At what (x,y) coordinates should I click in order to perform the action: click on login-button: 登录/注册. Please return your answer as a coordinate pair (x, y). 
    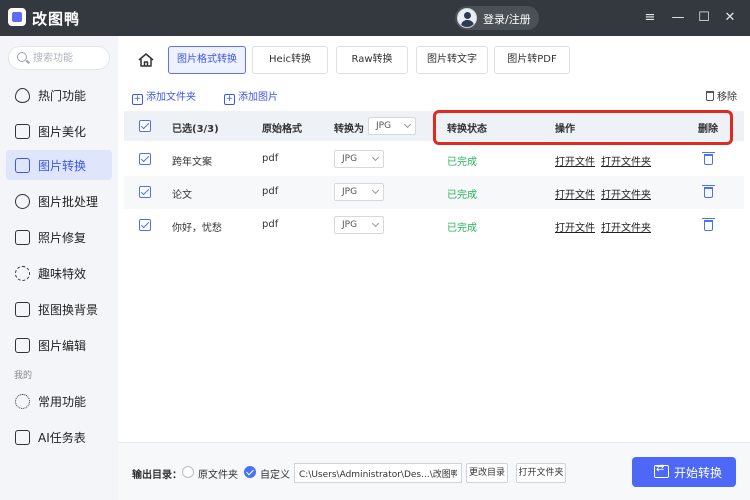
    Looking at the image, I should click on (497, 18).